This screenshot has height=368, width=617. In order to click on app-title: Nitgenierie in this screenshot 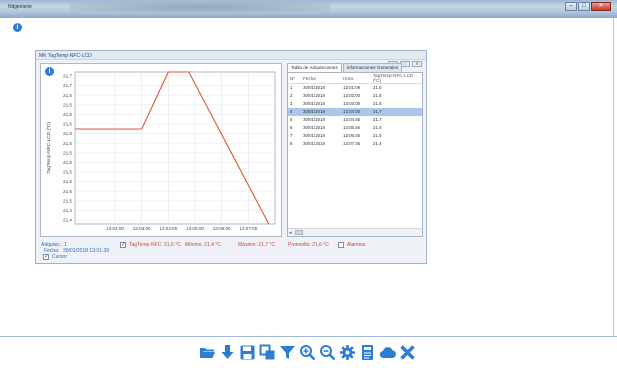, I will do `click(20, 7)`.